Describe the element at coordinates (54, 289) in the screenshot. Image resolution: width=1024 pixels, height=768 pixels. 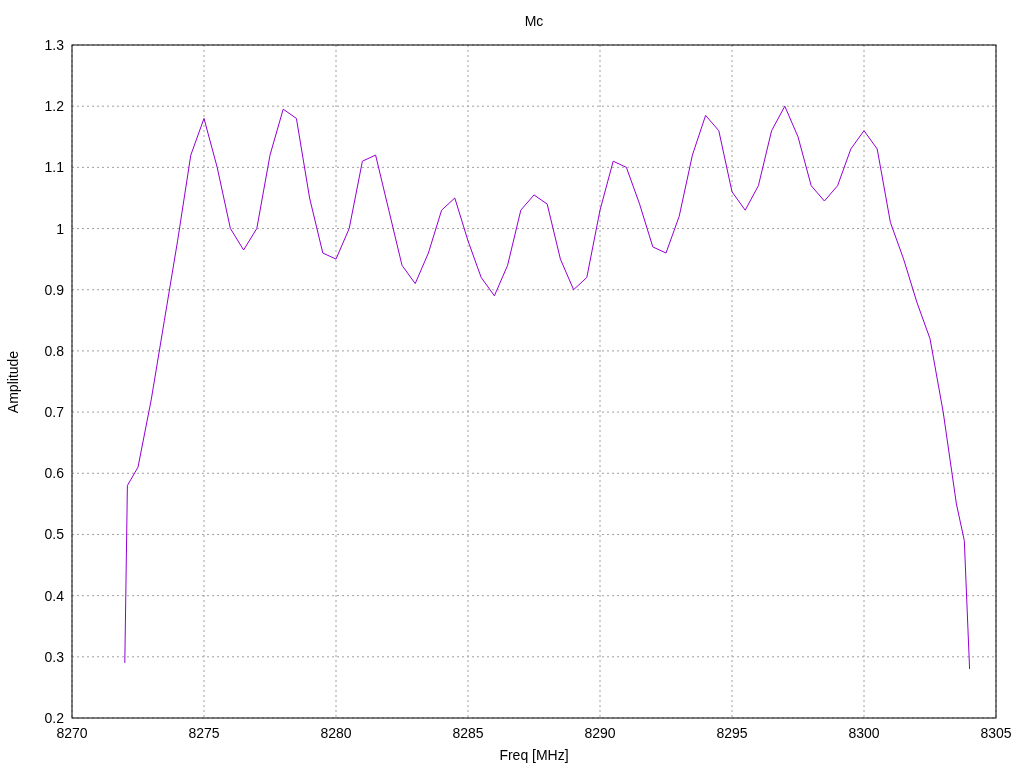
I see `y-tick-label: 0.9` at that location.